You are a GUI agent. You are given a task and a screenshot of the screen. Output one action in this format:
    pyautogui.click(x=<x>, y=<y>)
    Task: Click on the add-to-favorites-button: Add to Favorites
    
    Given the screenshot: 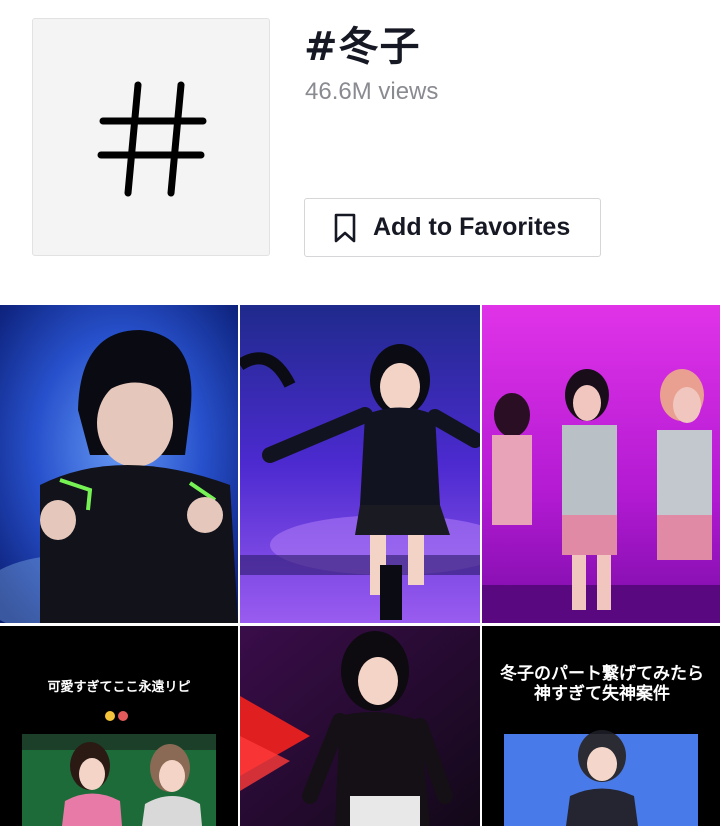 What is the action you would take?
    pyautogui.click(x=452, y=227)
    